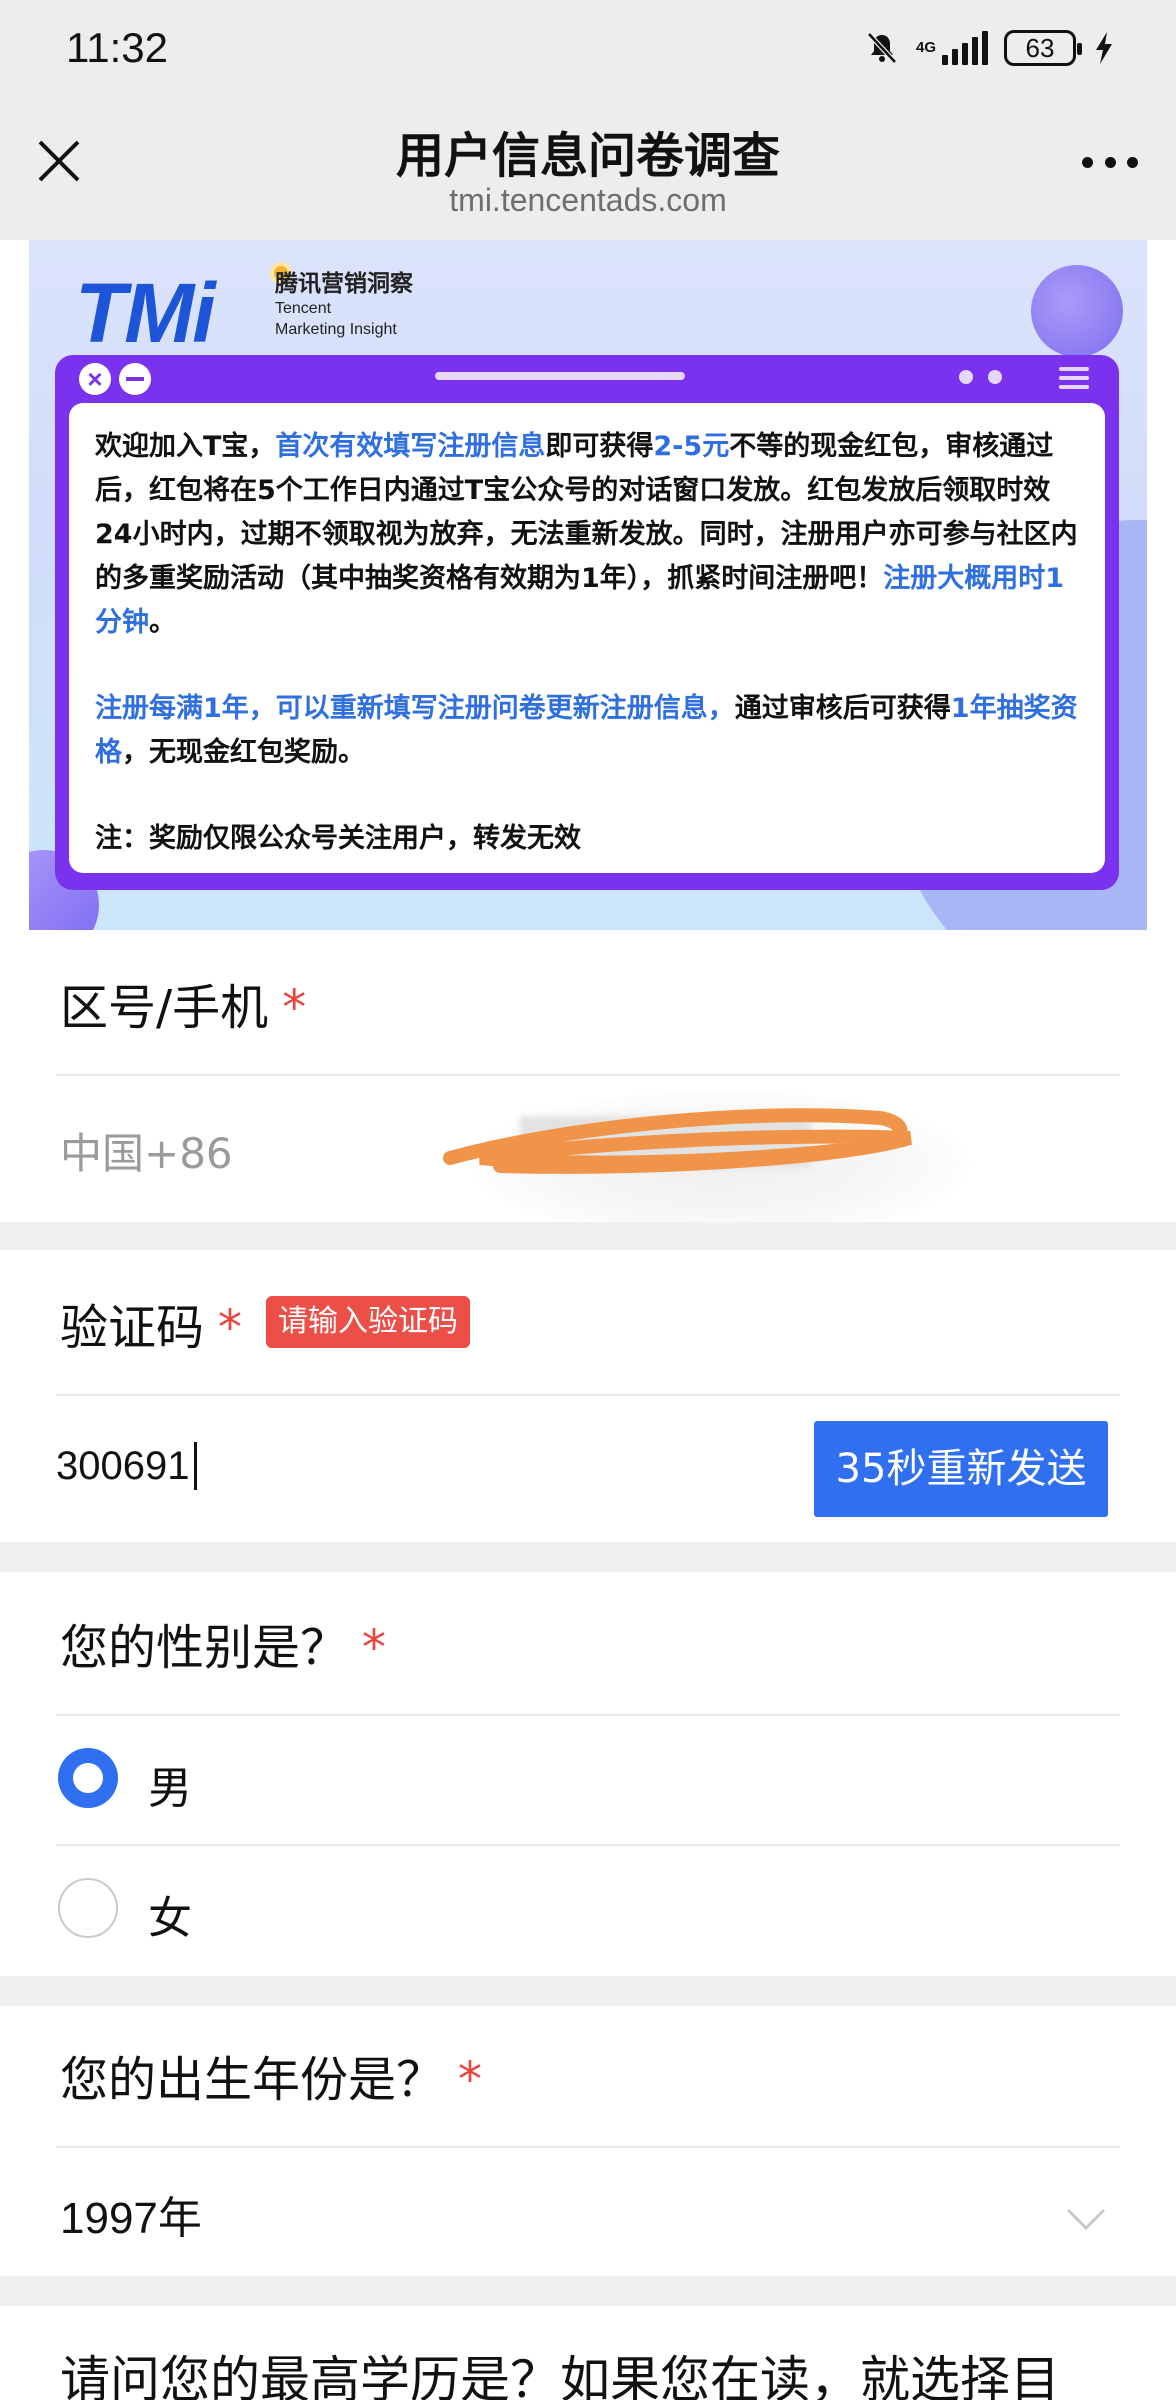  I want to click on bell-muted-icon, so click(882, 48).